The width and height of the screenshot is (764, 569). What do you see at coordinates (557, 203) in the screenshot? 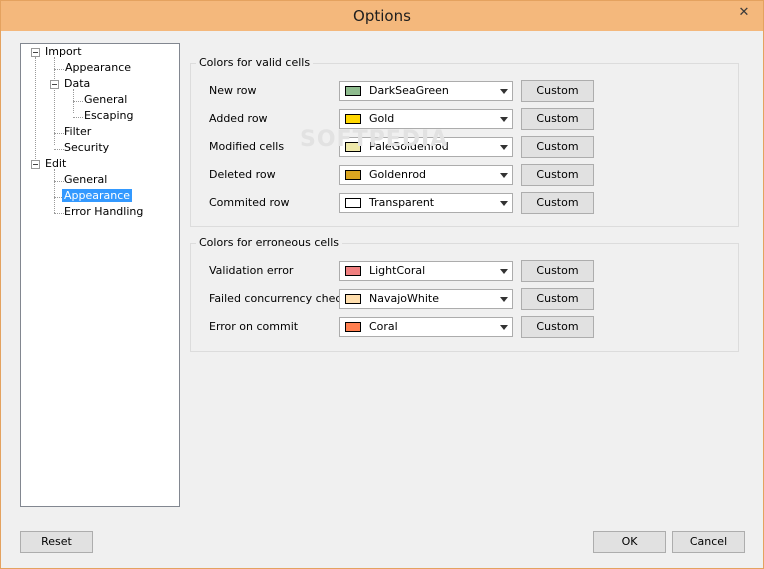
I see `commited-row-custom-button: Custom` at bounding box center [557, 203].